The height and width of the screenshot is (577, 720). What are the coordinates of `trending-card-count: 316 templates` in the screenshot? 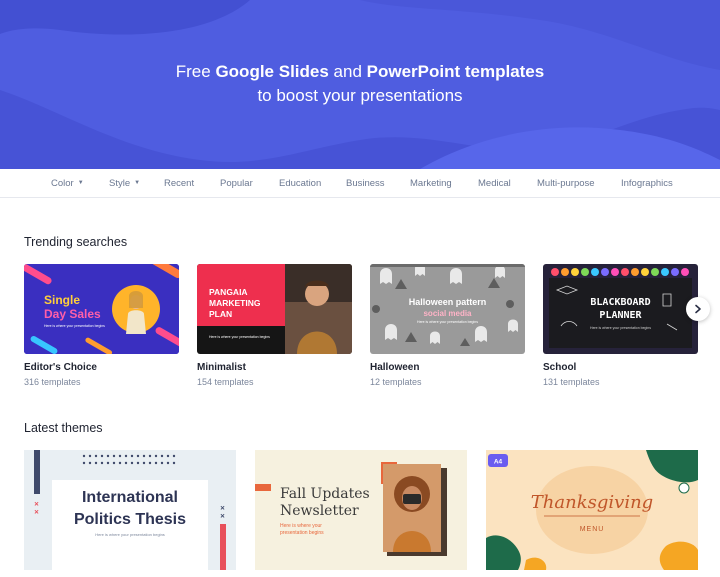 It's located at (52, 382).